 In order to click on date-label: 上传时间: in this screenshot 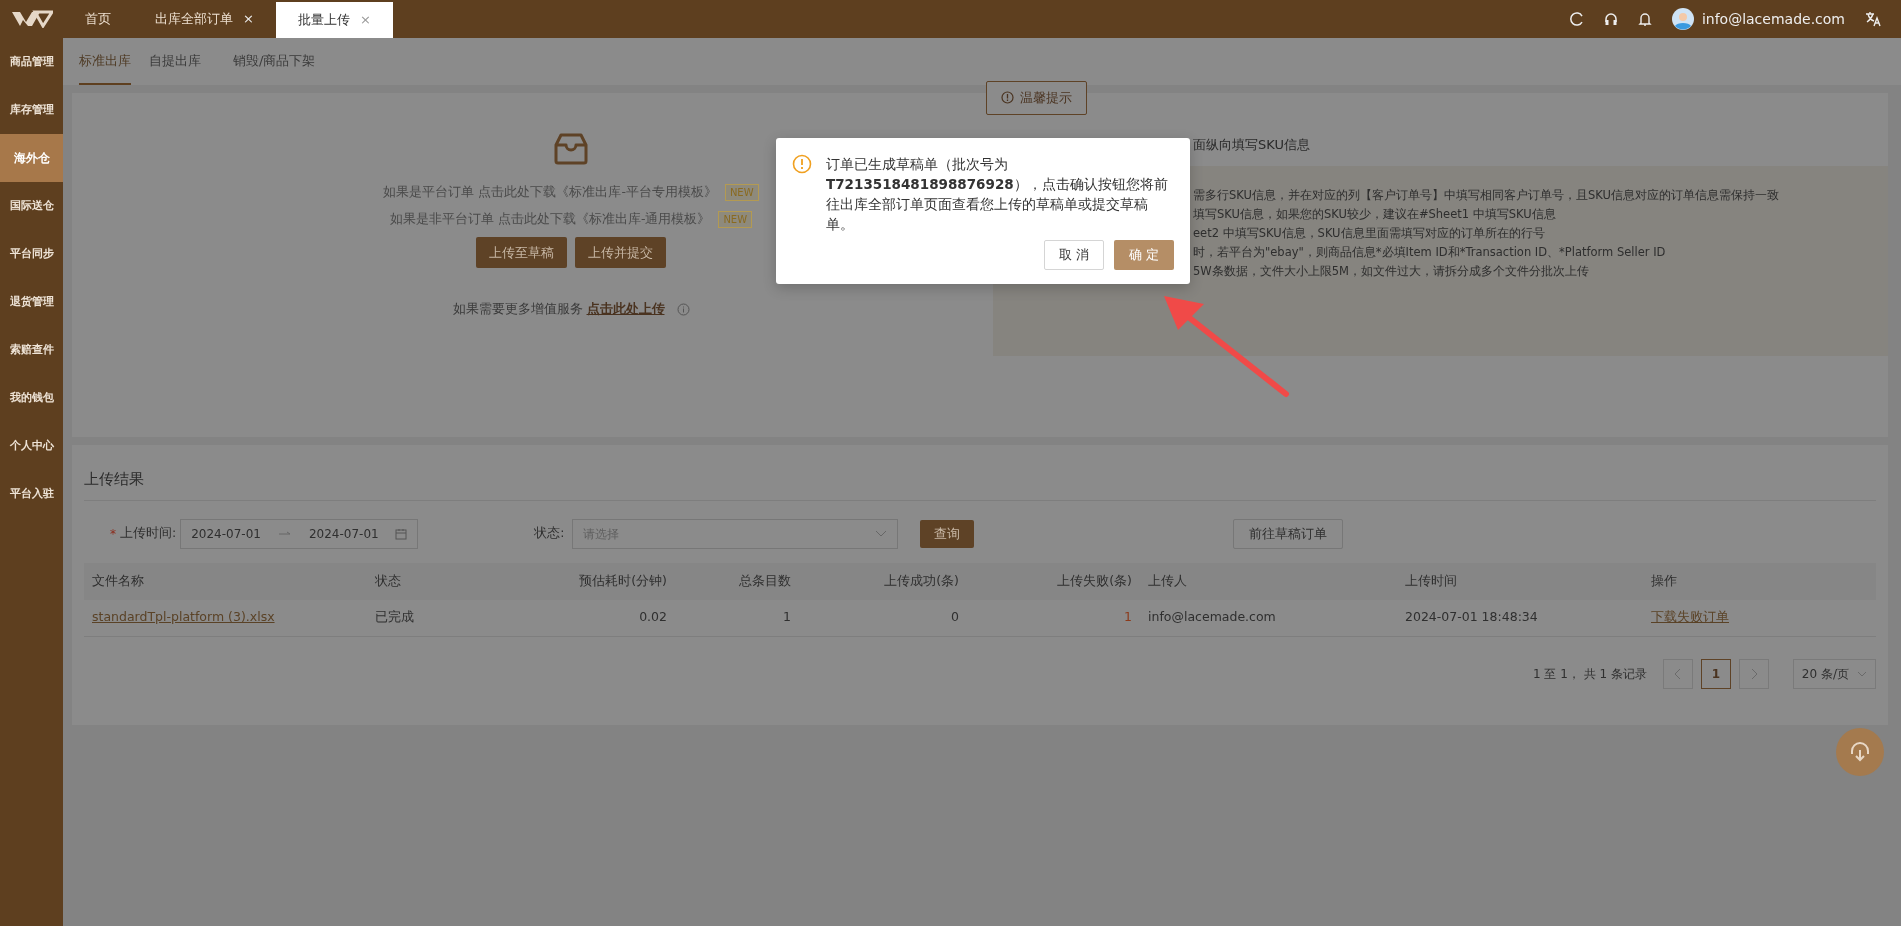, I will do `click(148, 533)`.